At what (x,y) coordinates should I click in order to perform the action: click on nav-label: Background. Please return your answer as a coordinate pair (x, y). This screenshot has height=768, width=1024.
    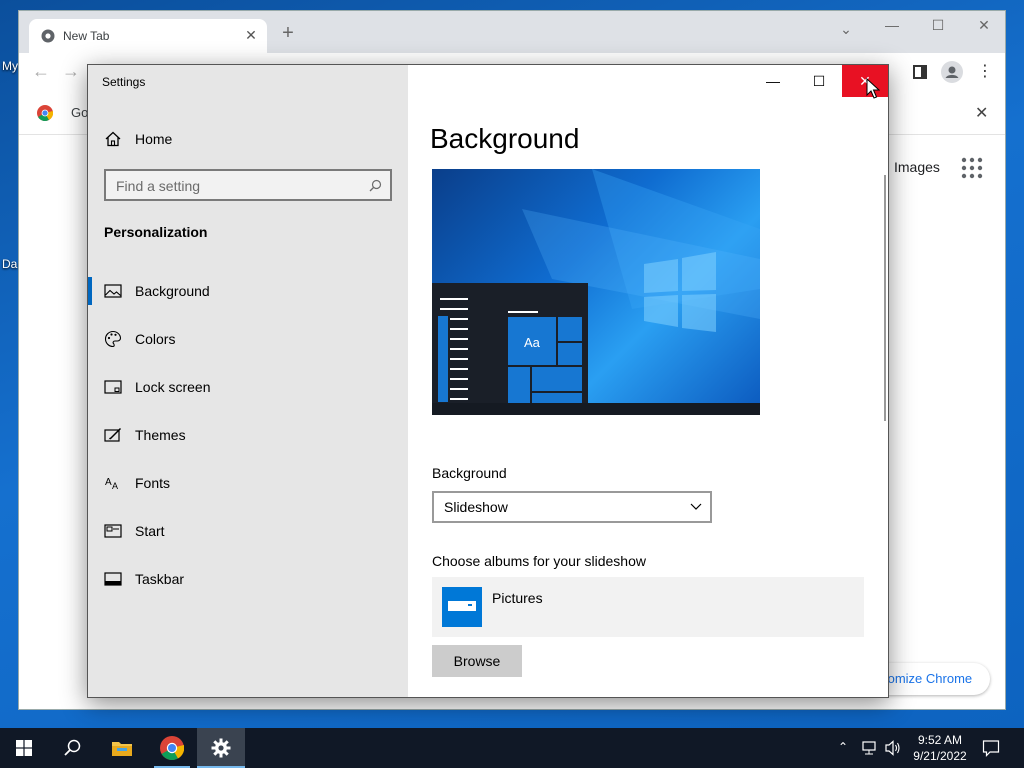
    Looking at the image, I should click on (172, 291).